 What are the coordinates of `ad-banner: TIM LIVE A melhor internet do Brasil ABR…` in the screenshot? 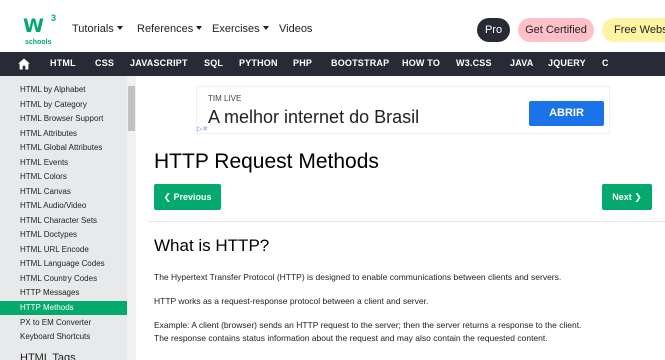 It's located at (403, 110).